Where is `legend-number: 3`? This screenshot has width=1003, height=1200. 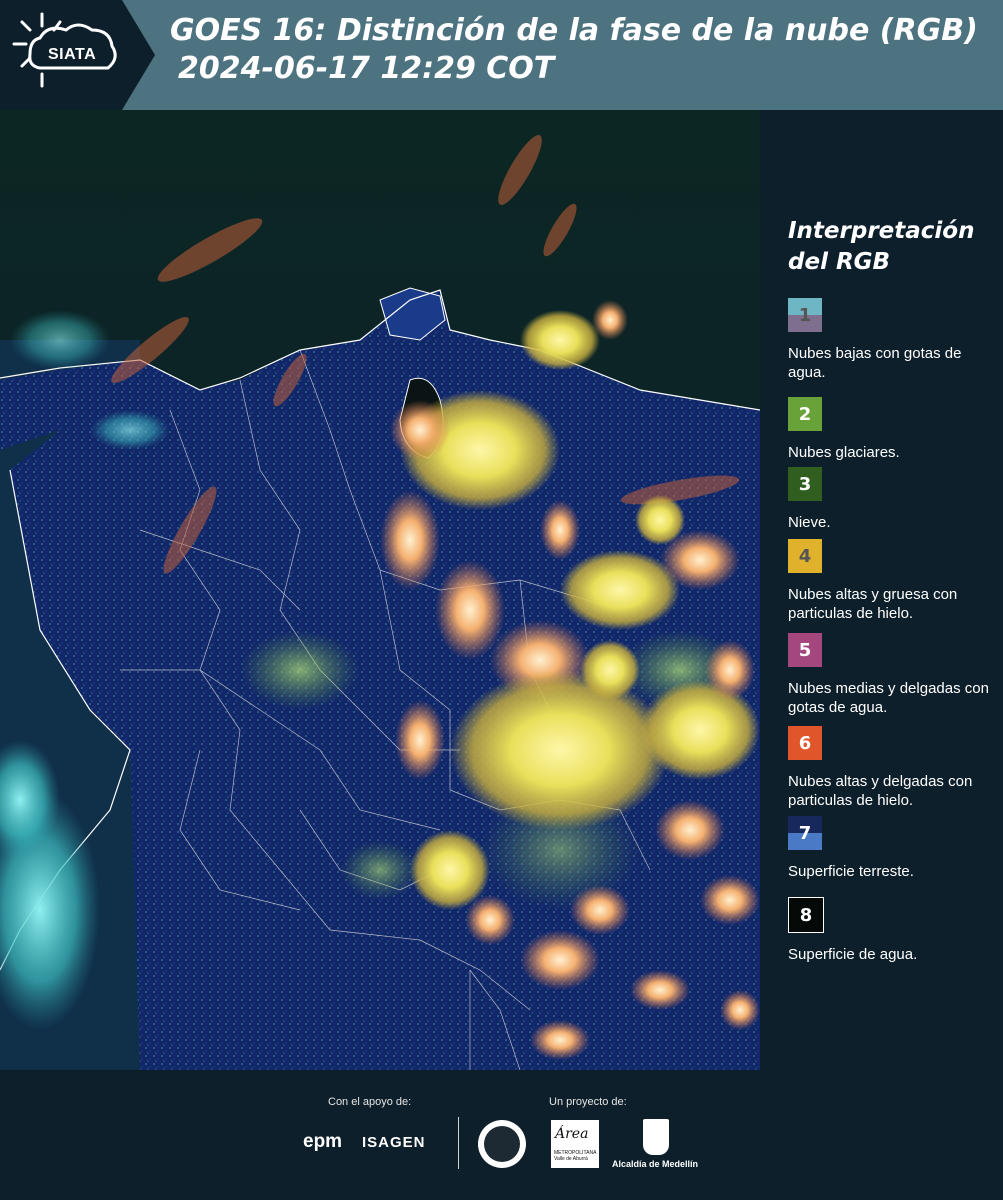
legend-number: 3 is located at coordinates (805, 484).